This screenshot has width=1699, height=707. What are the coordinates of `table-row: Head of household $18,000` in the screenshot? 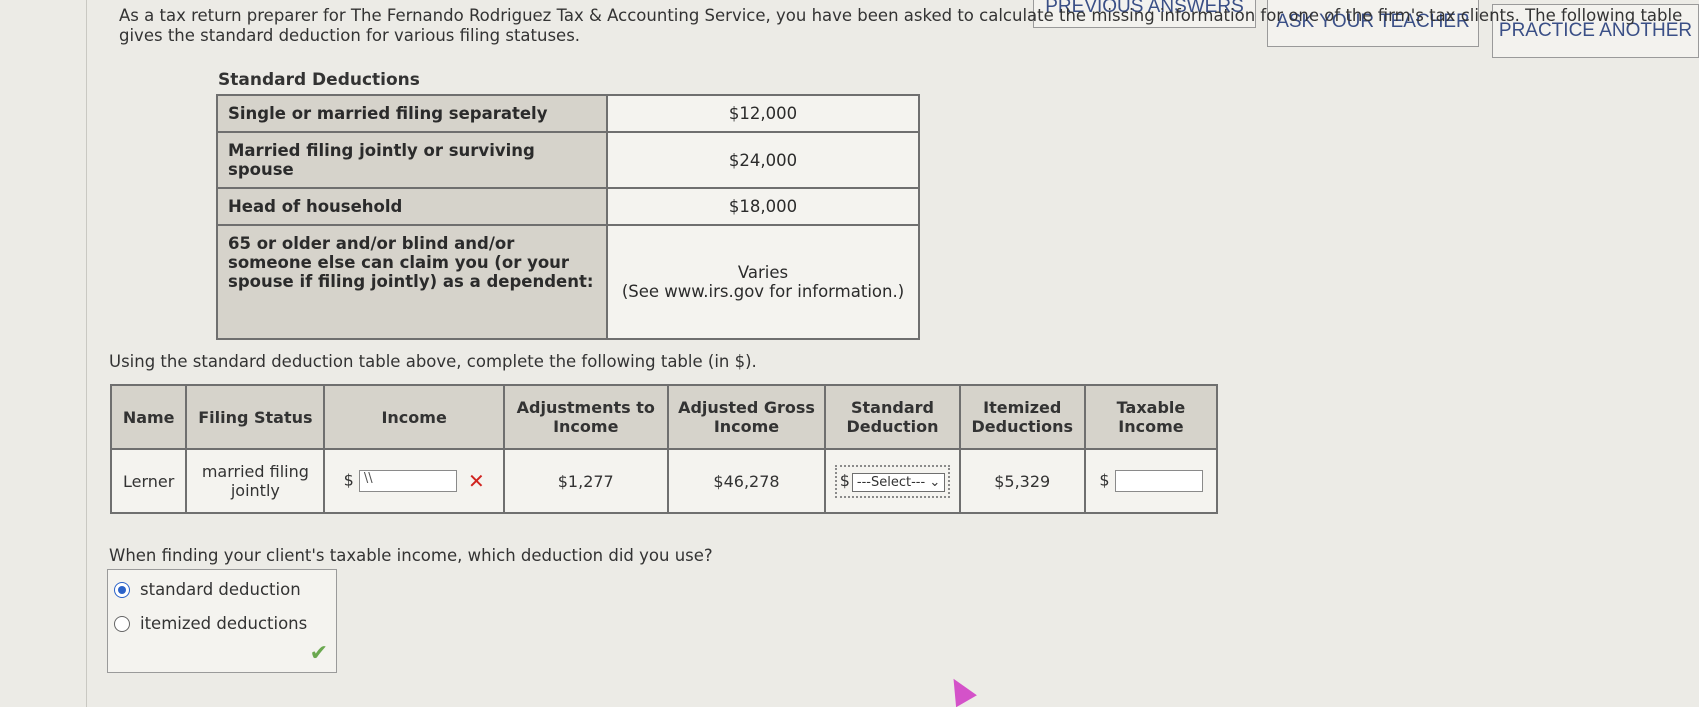 It's located at (568, 206).